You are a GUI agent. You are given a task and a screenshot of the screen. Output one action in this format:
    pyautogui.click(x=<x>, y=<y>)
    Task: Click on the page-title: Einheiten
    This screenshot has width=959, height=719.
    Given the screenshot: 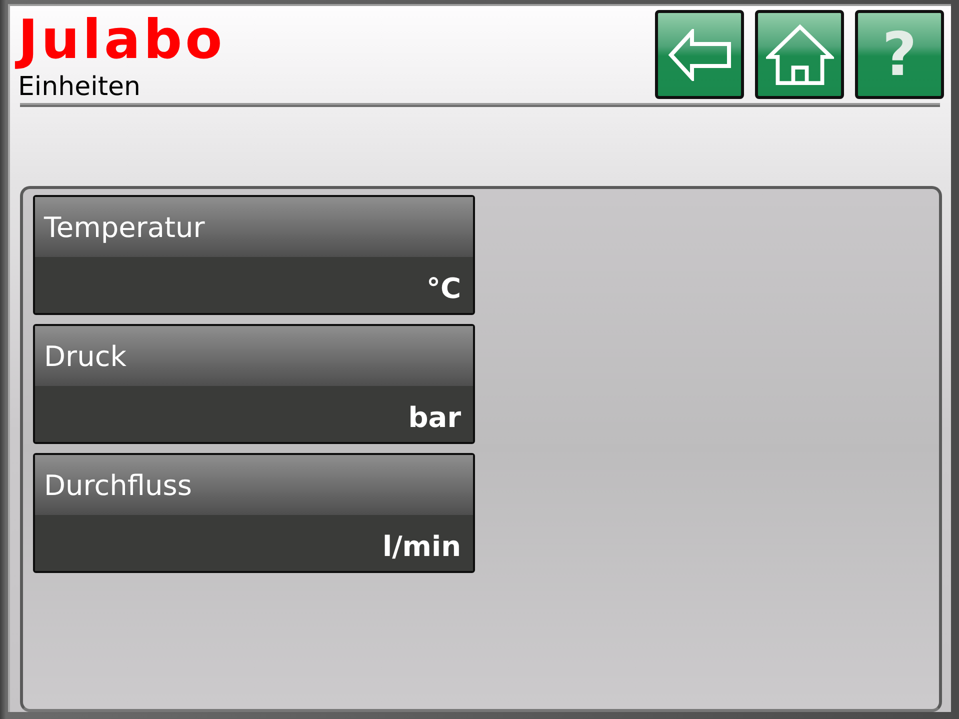 What is the action you would take?
    pyautogui.click(x=79, y=87)
    